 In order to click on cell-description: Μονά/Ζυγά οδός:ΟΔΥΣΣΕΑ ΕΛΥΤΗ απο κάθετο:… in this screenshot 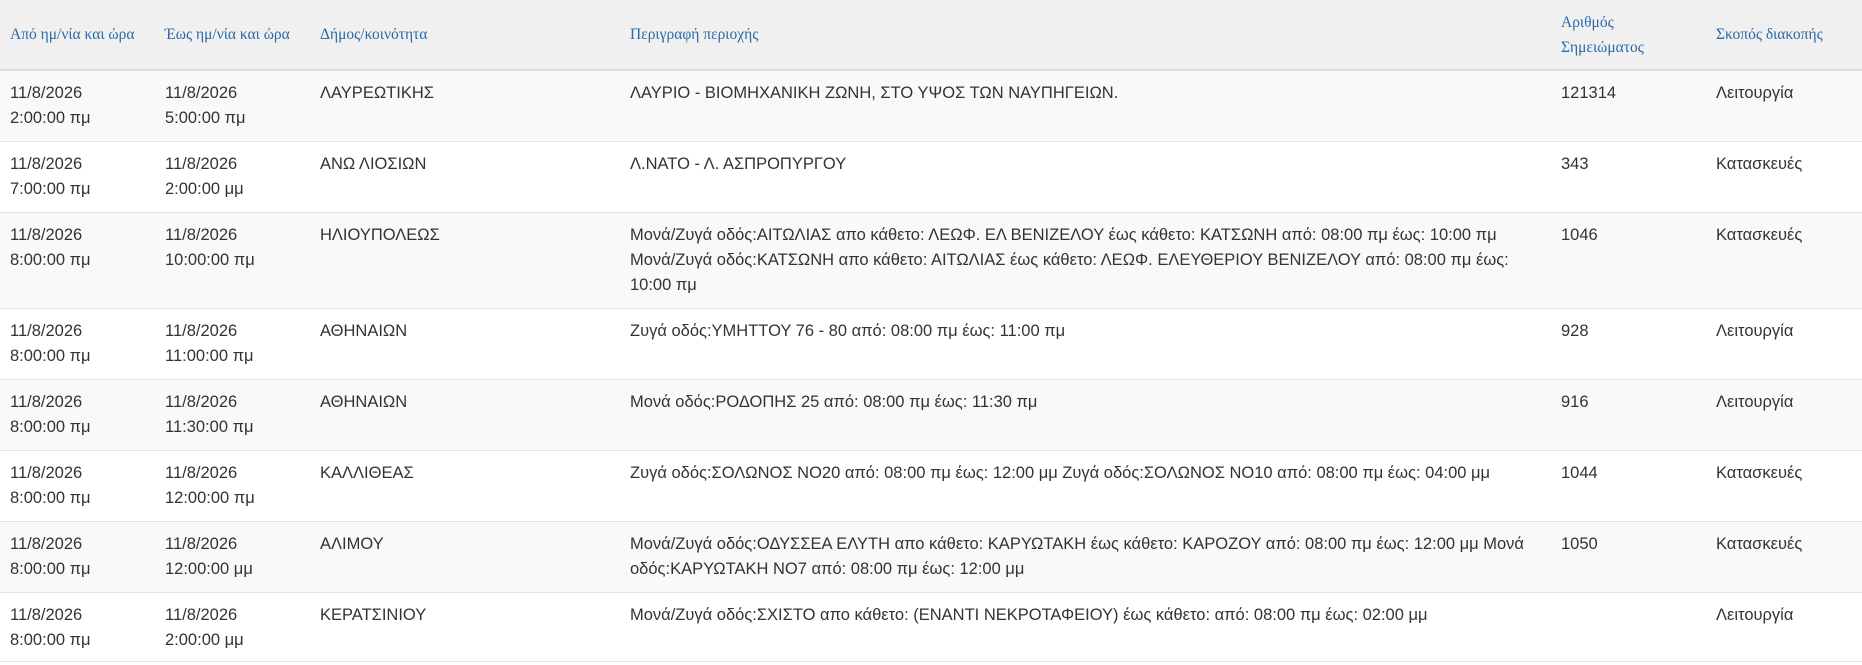, I will do `click(1077, 556)`.